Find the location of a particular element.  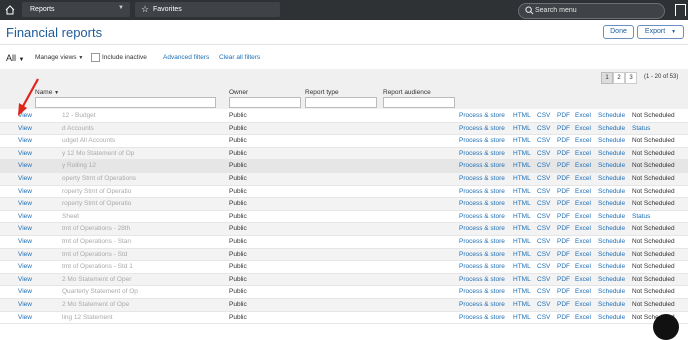

report-type-filter-input is located at coordinates (341, 102).